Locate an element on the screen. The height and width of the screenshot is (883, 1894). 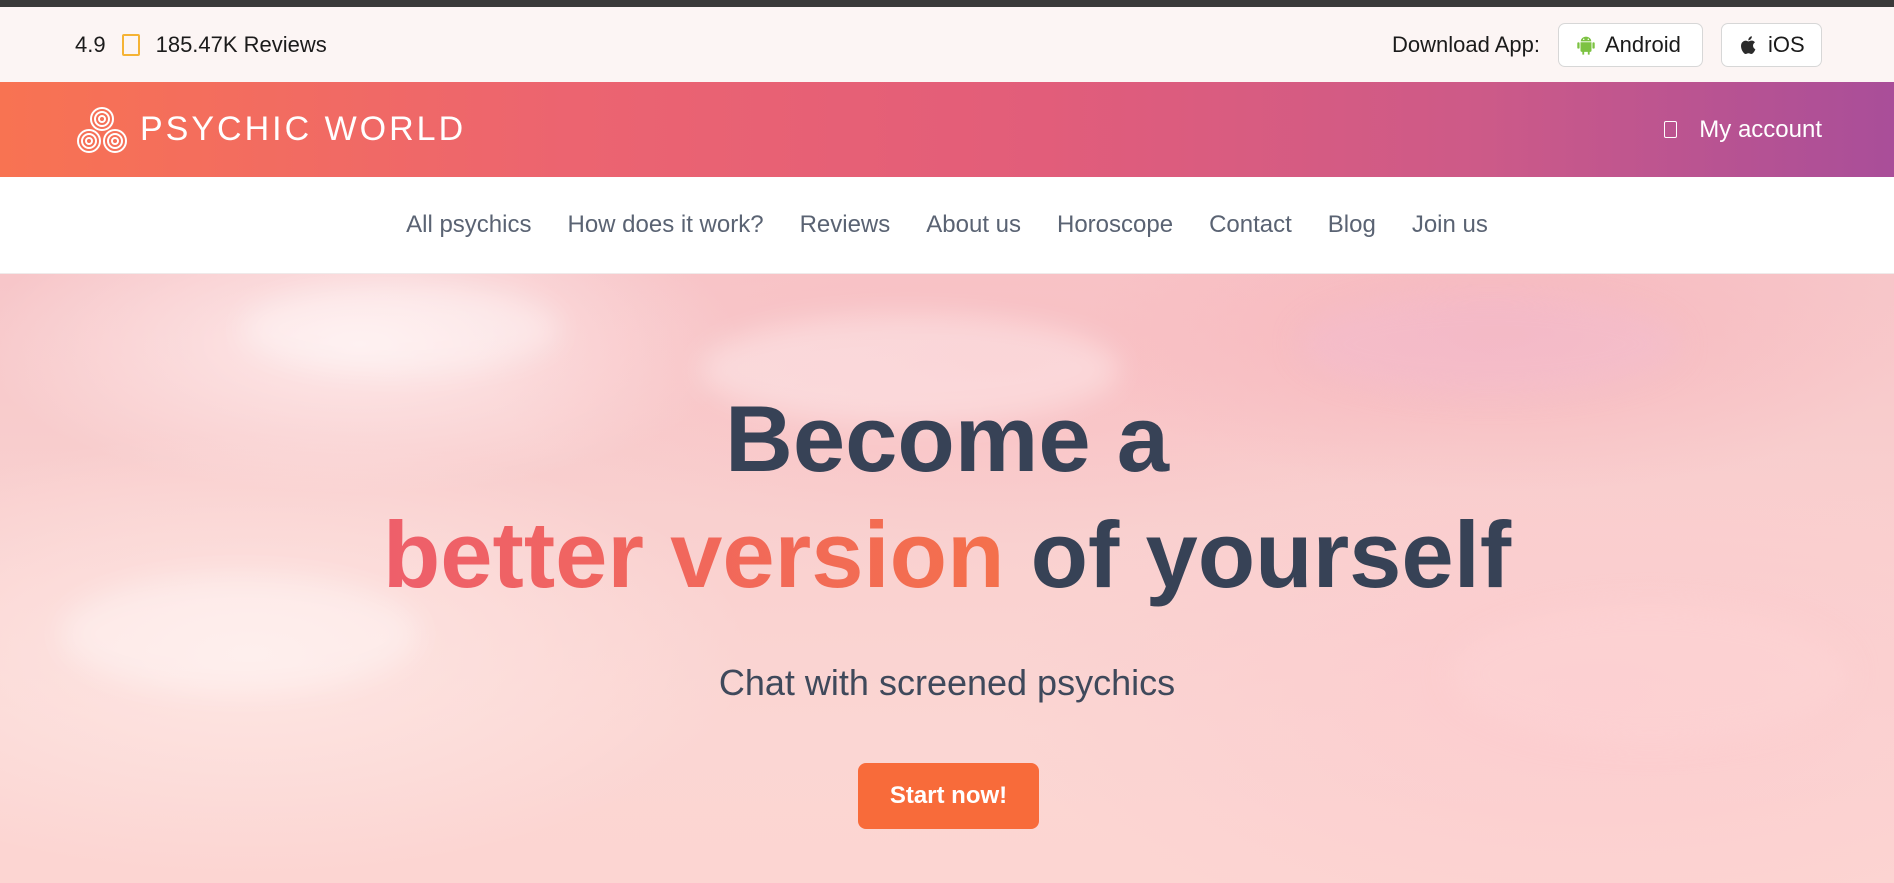
triple-spiral-icon is located at coordinates (102, 129).